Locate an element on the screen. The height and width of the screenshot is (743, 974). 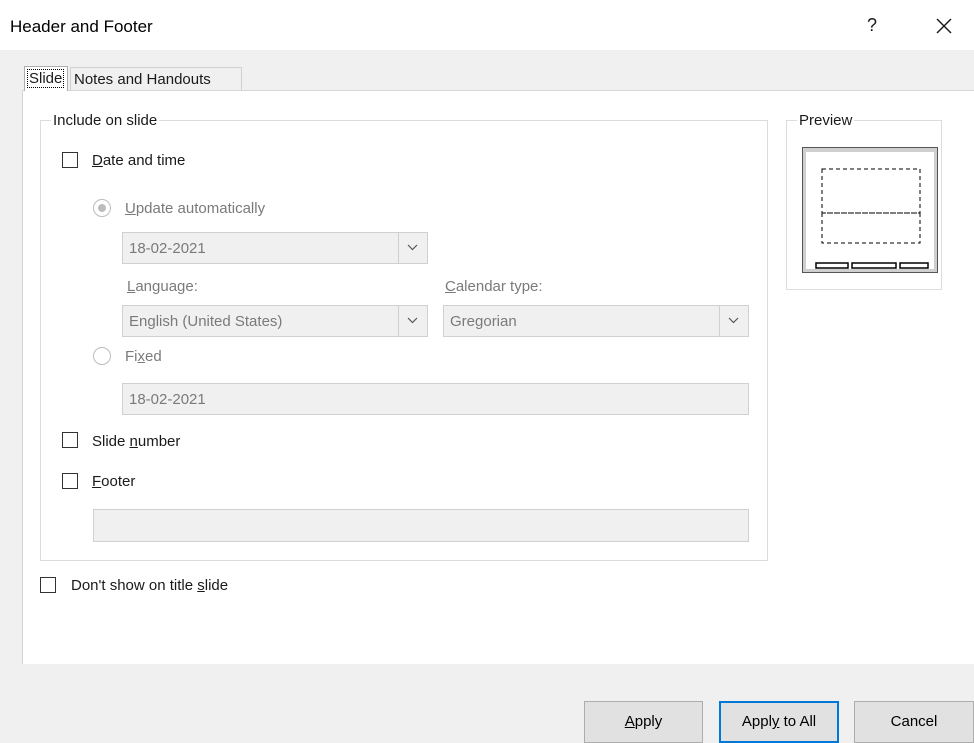
slide-preview-thumbnail is located at coordinates (870, 210).